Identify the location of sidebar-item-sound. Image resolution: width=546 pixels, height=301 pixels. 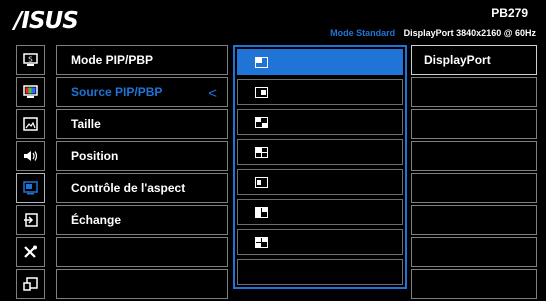
(30, 156).